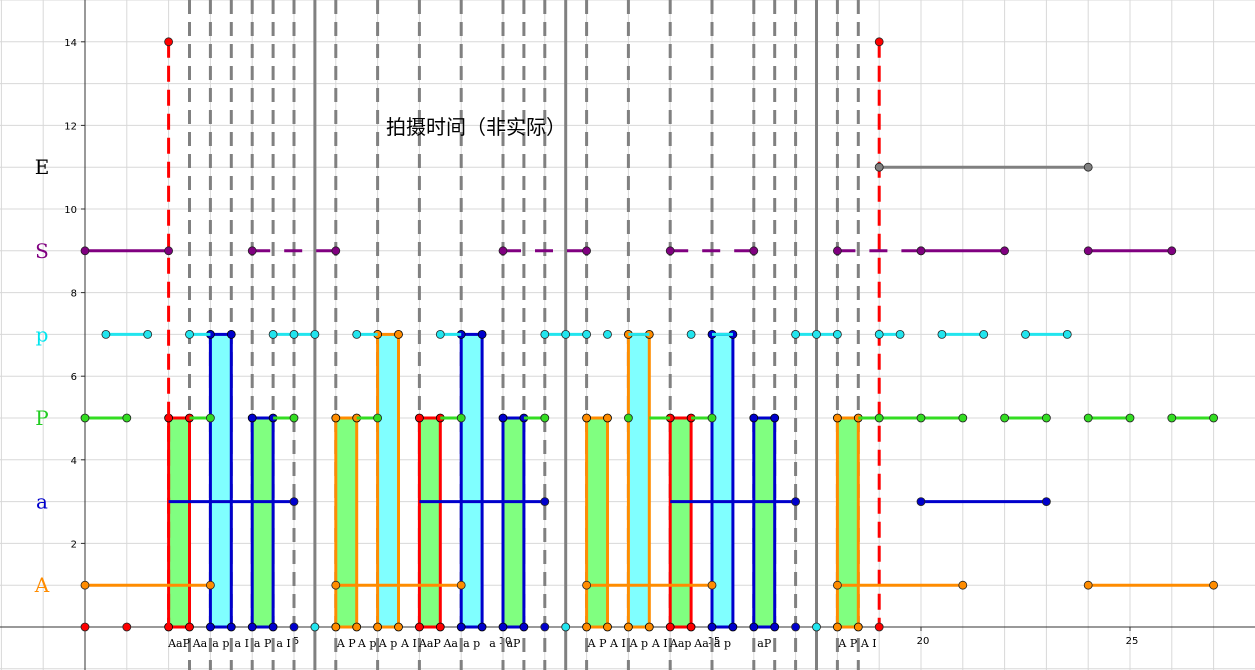  Describe the element at coordinates (41, 418) in the screenshot. I see `row-label: P` at that location.